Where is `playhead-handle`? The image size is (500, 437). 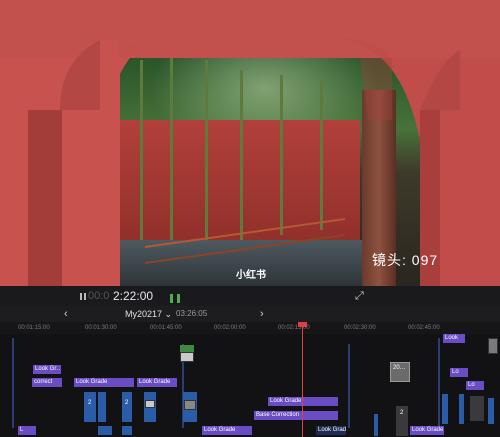
playhead-handle is located at coordinates (302, 324).